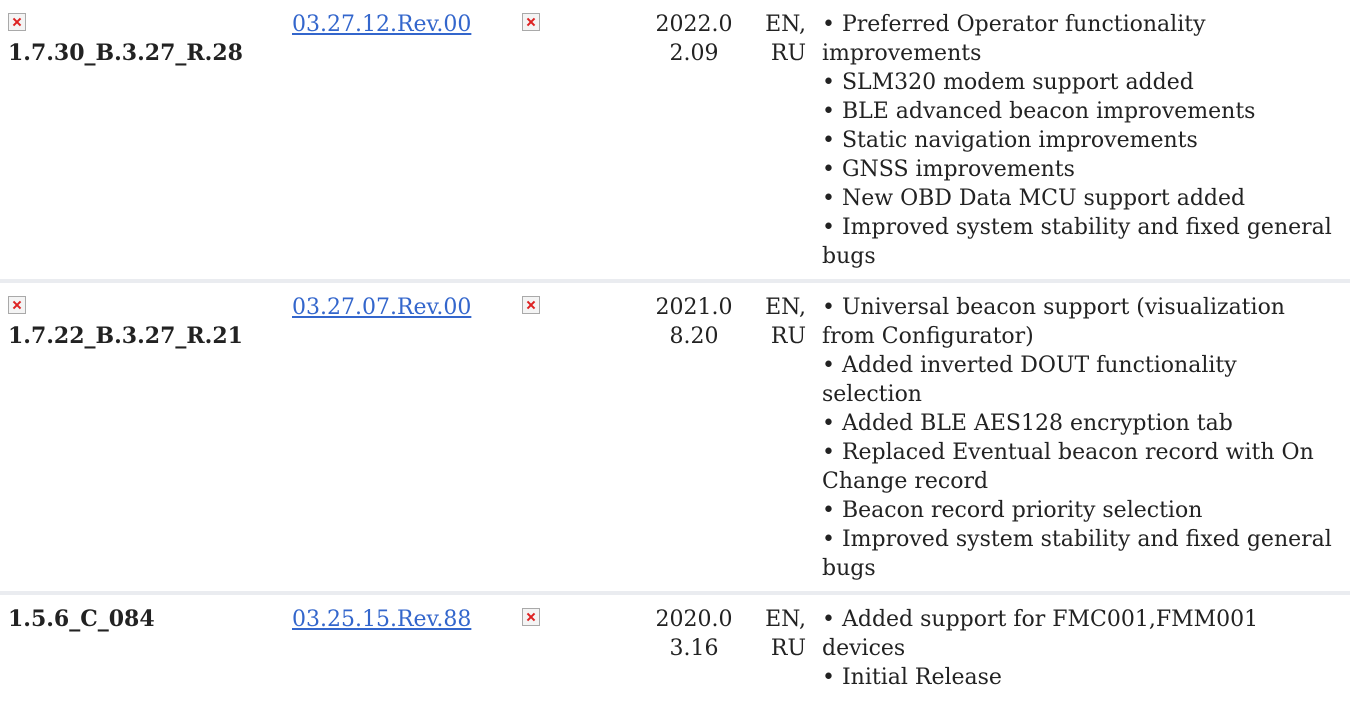 This screenshot has height=706, width=1355. What do you see at coordinates (1034, 198) in the screenshot?
I see `release-note: • New OBD Data MCU support added` at bounding box center [1034, 198].